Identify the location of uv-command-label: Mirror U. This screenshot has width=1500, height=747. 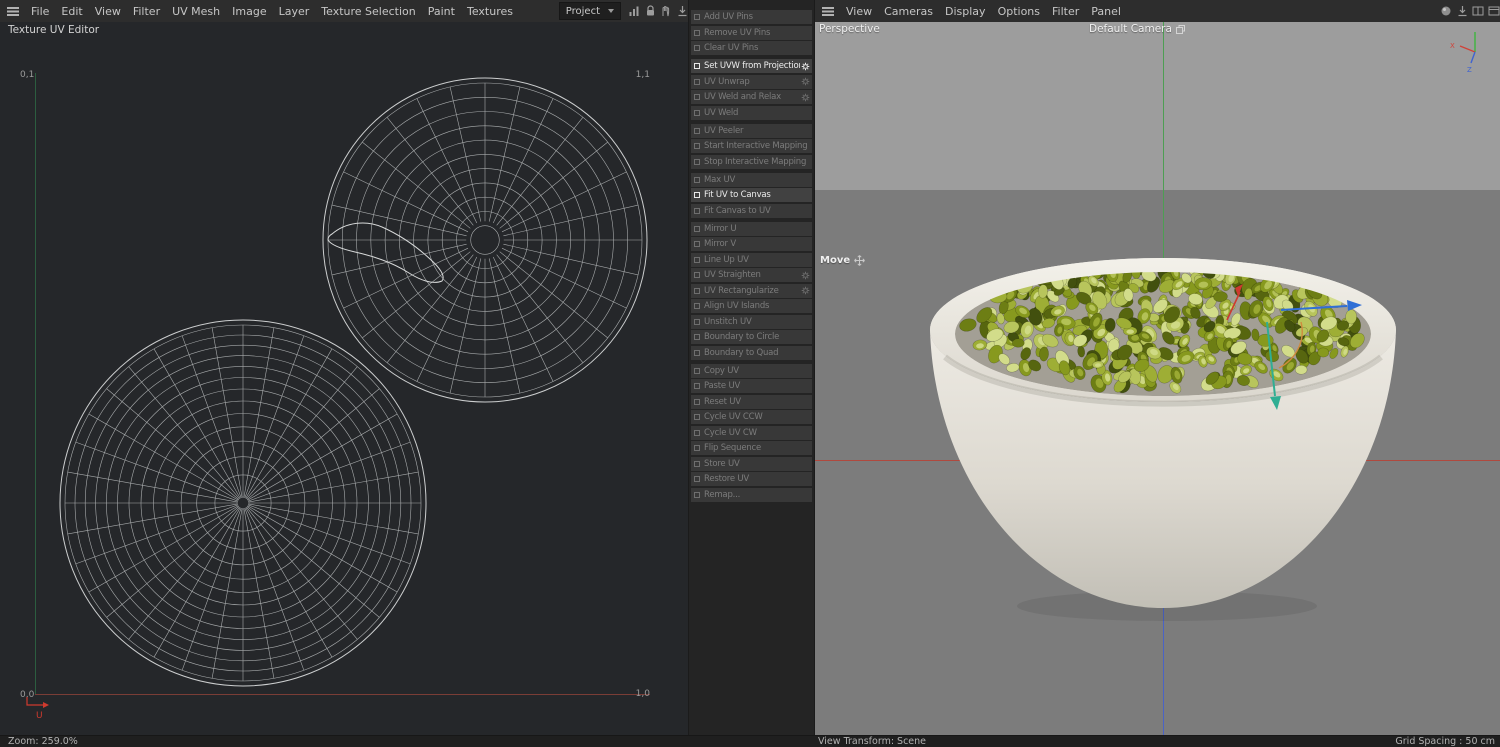
(720, 228).